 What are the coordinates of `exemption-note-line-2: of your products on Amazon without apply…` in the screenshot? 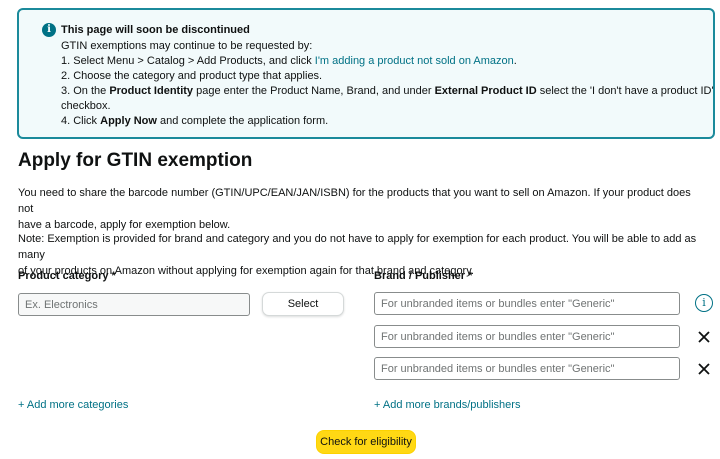 It's located at (246, 271).